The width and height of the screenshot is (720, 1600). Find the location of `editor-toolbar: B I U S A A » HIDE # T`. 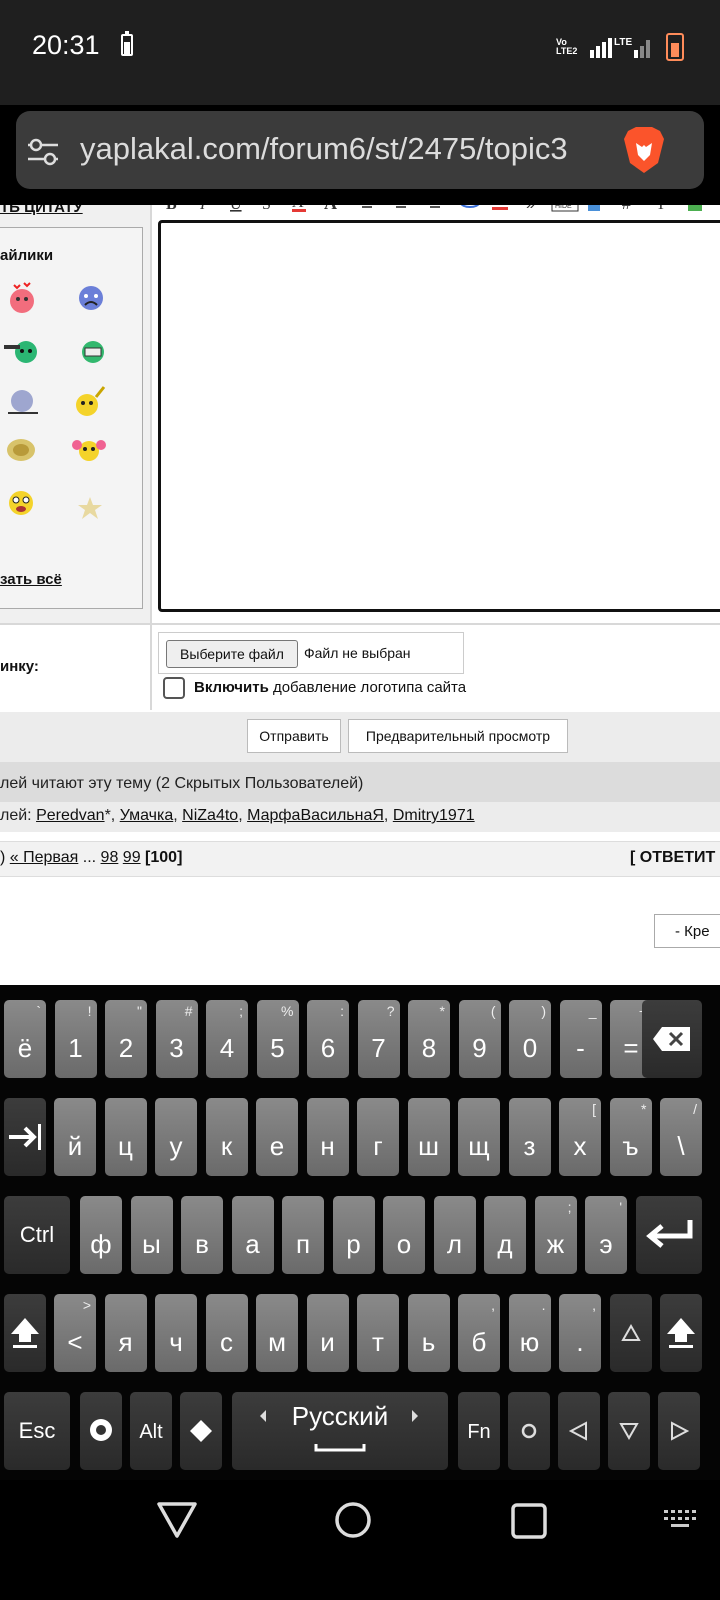

editor-toolbar: B I U S A A » HIDE # T is located at coordinates (440, 212).